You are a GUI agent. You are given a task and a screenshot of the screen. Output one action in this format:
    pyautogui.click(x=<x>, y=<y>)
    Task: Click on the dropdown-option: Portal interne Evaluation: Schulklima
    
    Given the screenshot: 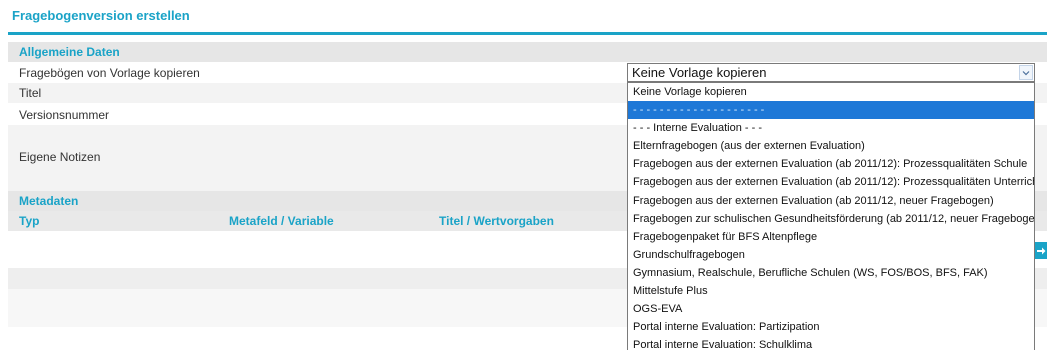 What is the action you would take?
    pyautogui.click(x=831, y=343)
    